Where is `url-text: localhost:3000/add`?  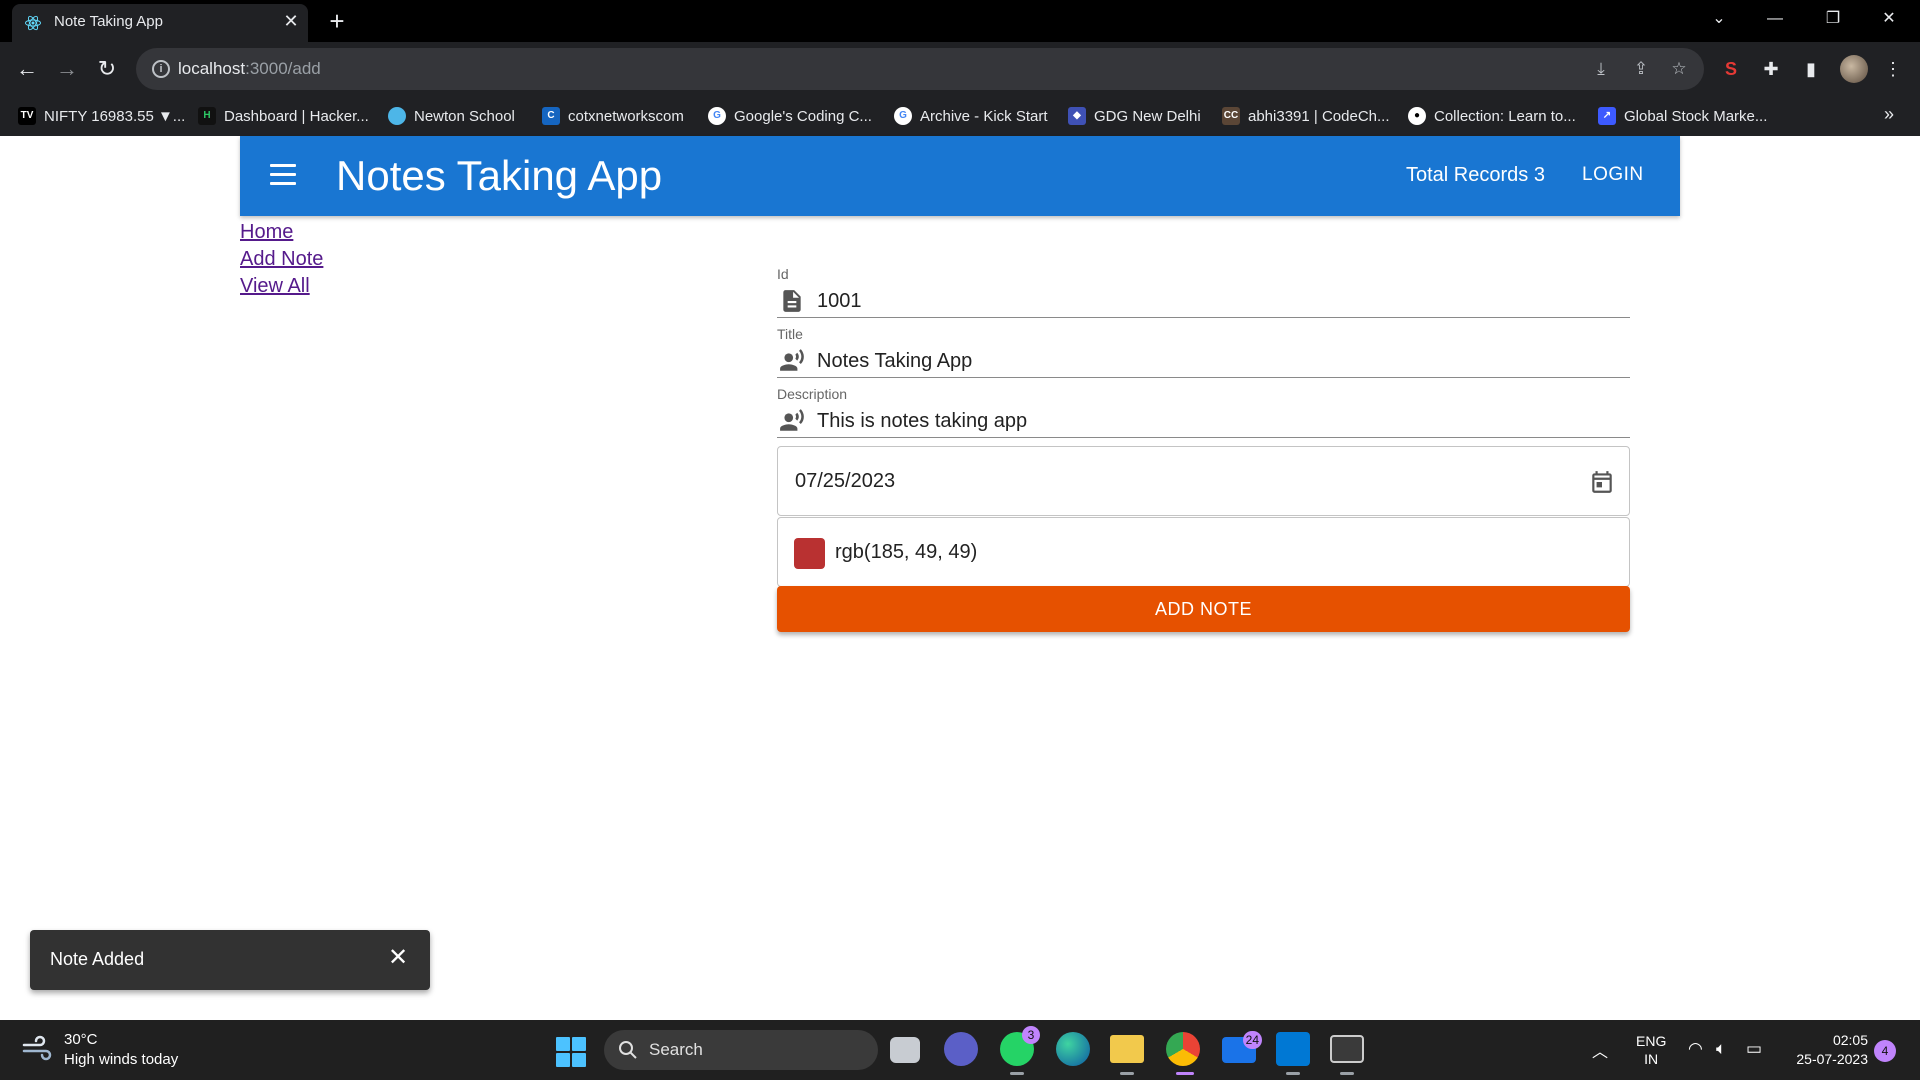
url-text: localhost:3000/add is located at coordinates (249, 69).